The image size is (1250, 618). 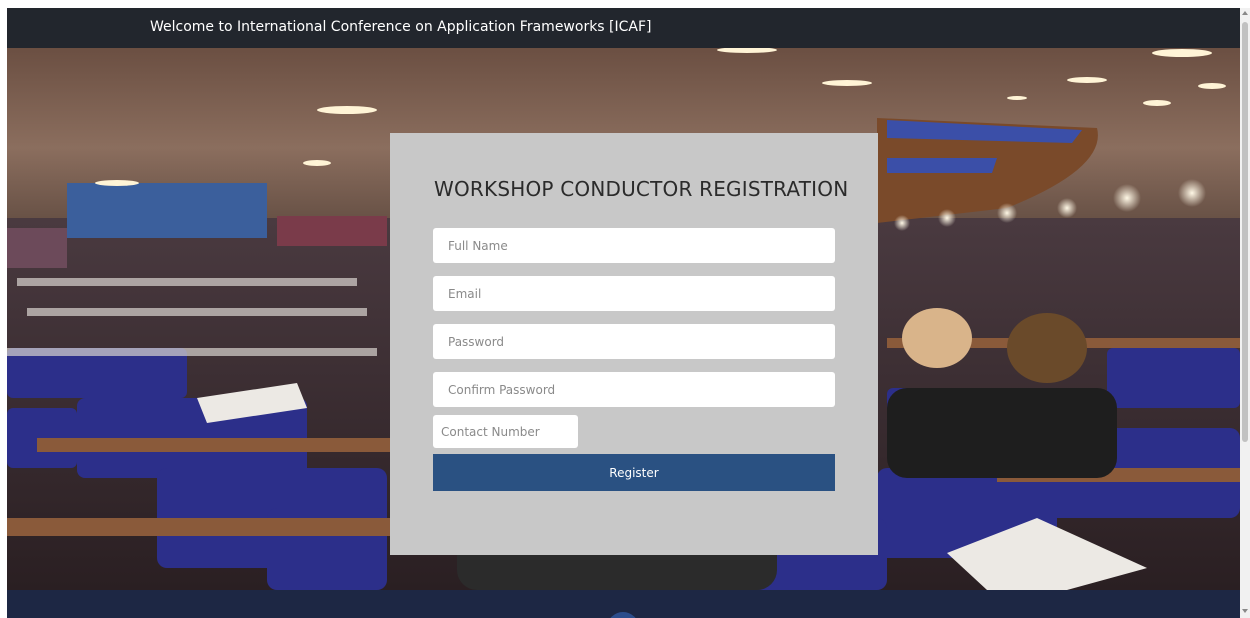 I want to click on confirm-password-input, so click(x=634, y=389).